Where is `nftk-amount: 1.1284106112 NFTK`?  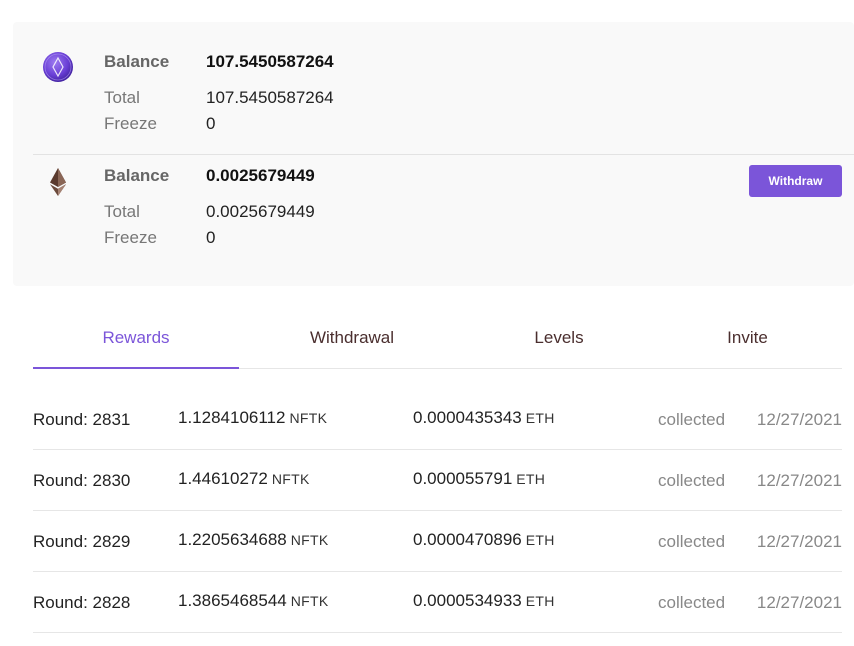 nftk-amount: 1.1284106112 NFTK is located at coordinates (253, 417).